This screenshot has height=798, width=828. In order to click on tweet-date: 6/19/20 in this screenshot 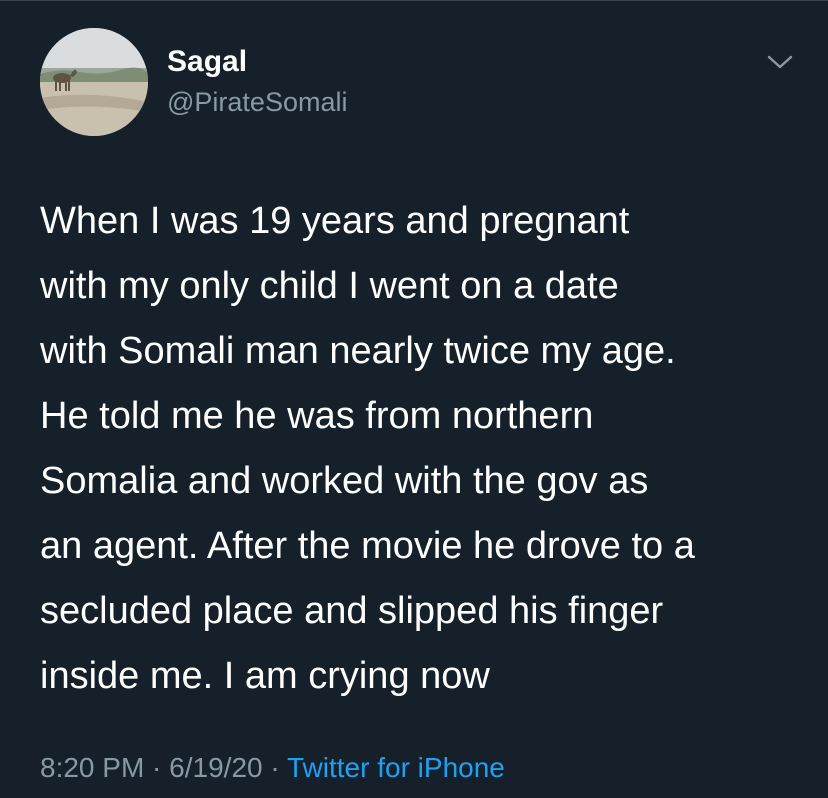, I will do `click(215, 767)`.